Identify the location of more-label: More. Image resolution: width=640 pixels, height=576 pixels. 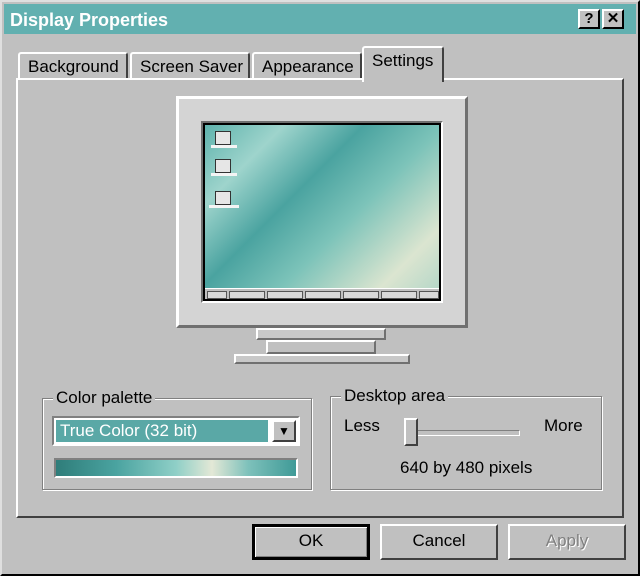
(563, 425).